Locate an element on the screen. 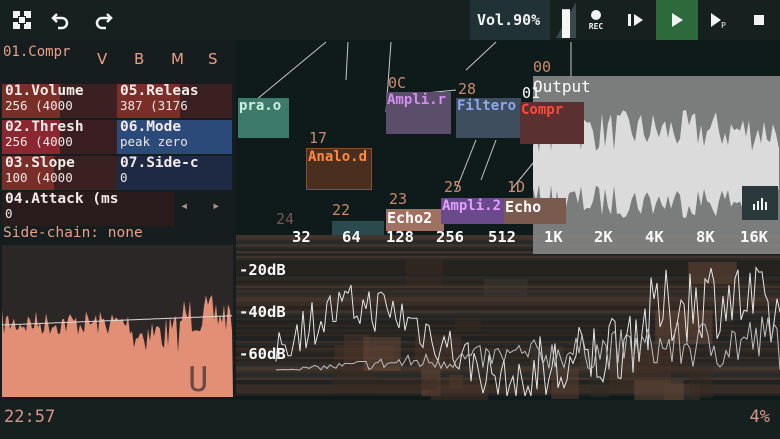 The width and height of the screenshot is (780, 439). cpu-load: 4% is located at coordinates (760, 417).